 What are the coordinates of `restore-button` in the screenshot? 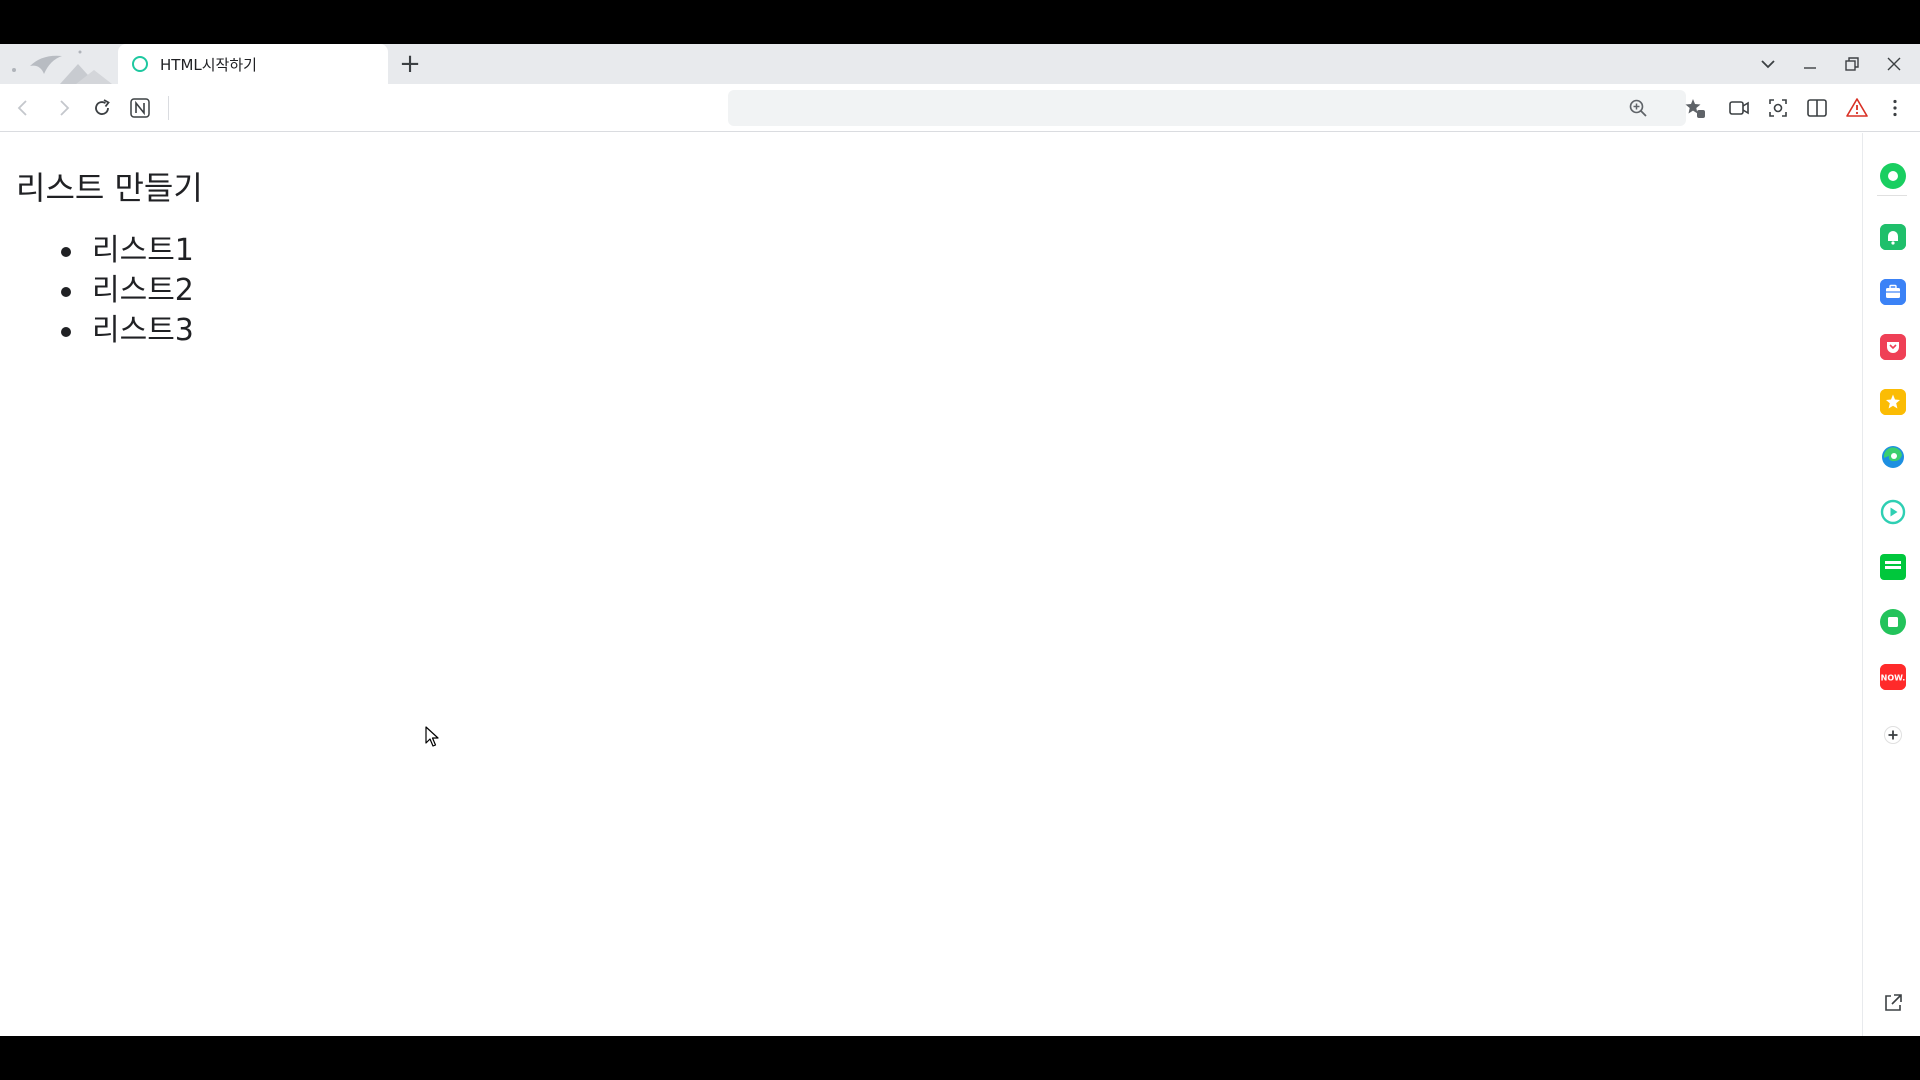 It's located at (1852, 64).